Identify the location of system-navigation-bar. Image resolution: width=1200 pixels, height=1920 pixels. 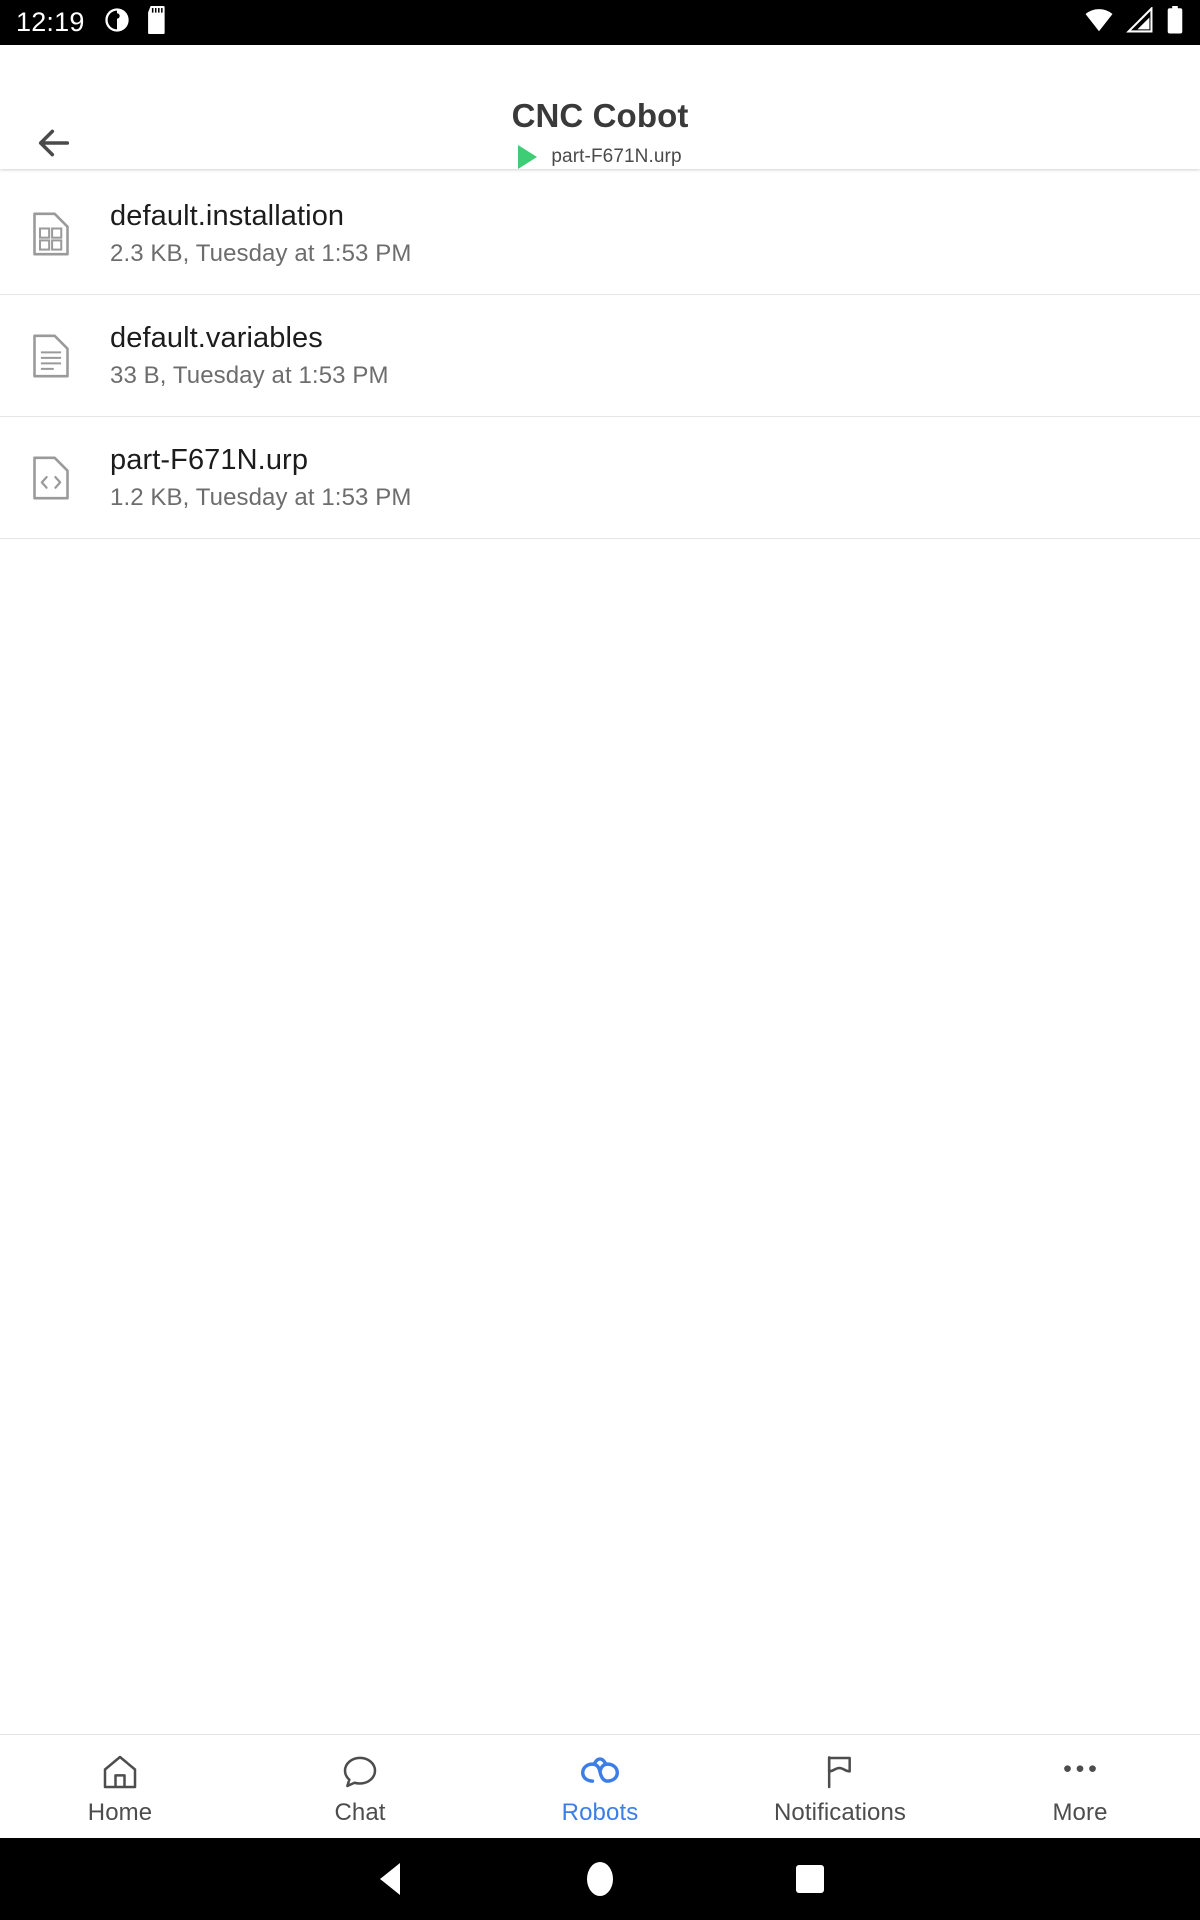
(600, 1879).